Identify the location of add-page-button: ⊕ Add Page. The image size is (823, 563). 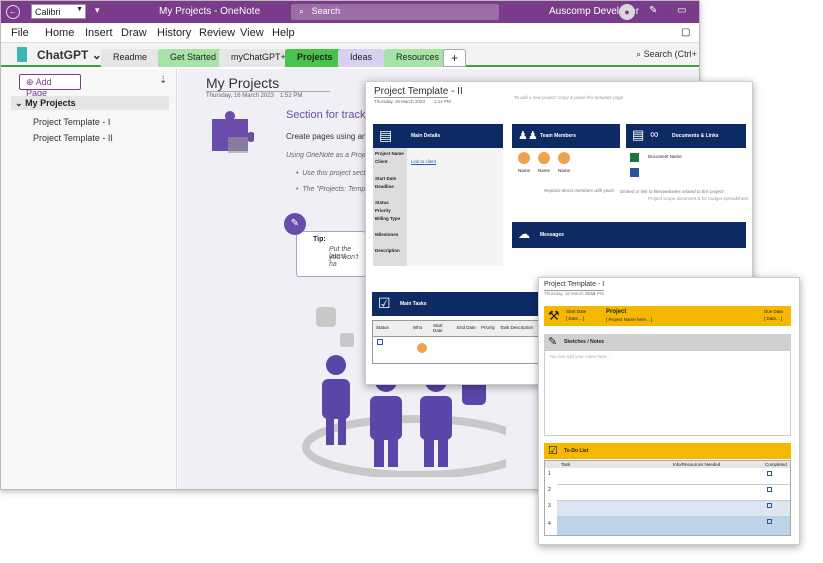
(50, 86).